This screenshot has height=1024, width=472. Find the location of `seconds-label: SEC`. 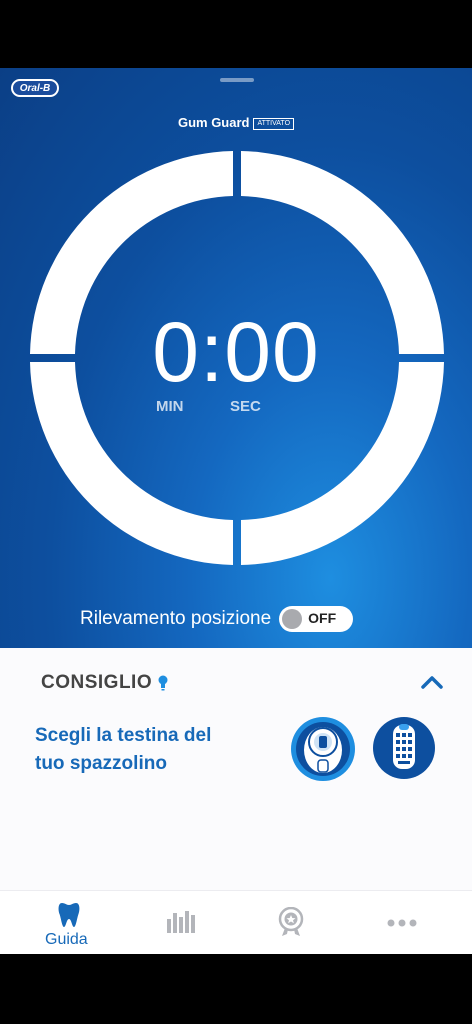

seconds-label: SEC is located at coordinates (245, 406).